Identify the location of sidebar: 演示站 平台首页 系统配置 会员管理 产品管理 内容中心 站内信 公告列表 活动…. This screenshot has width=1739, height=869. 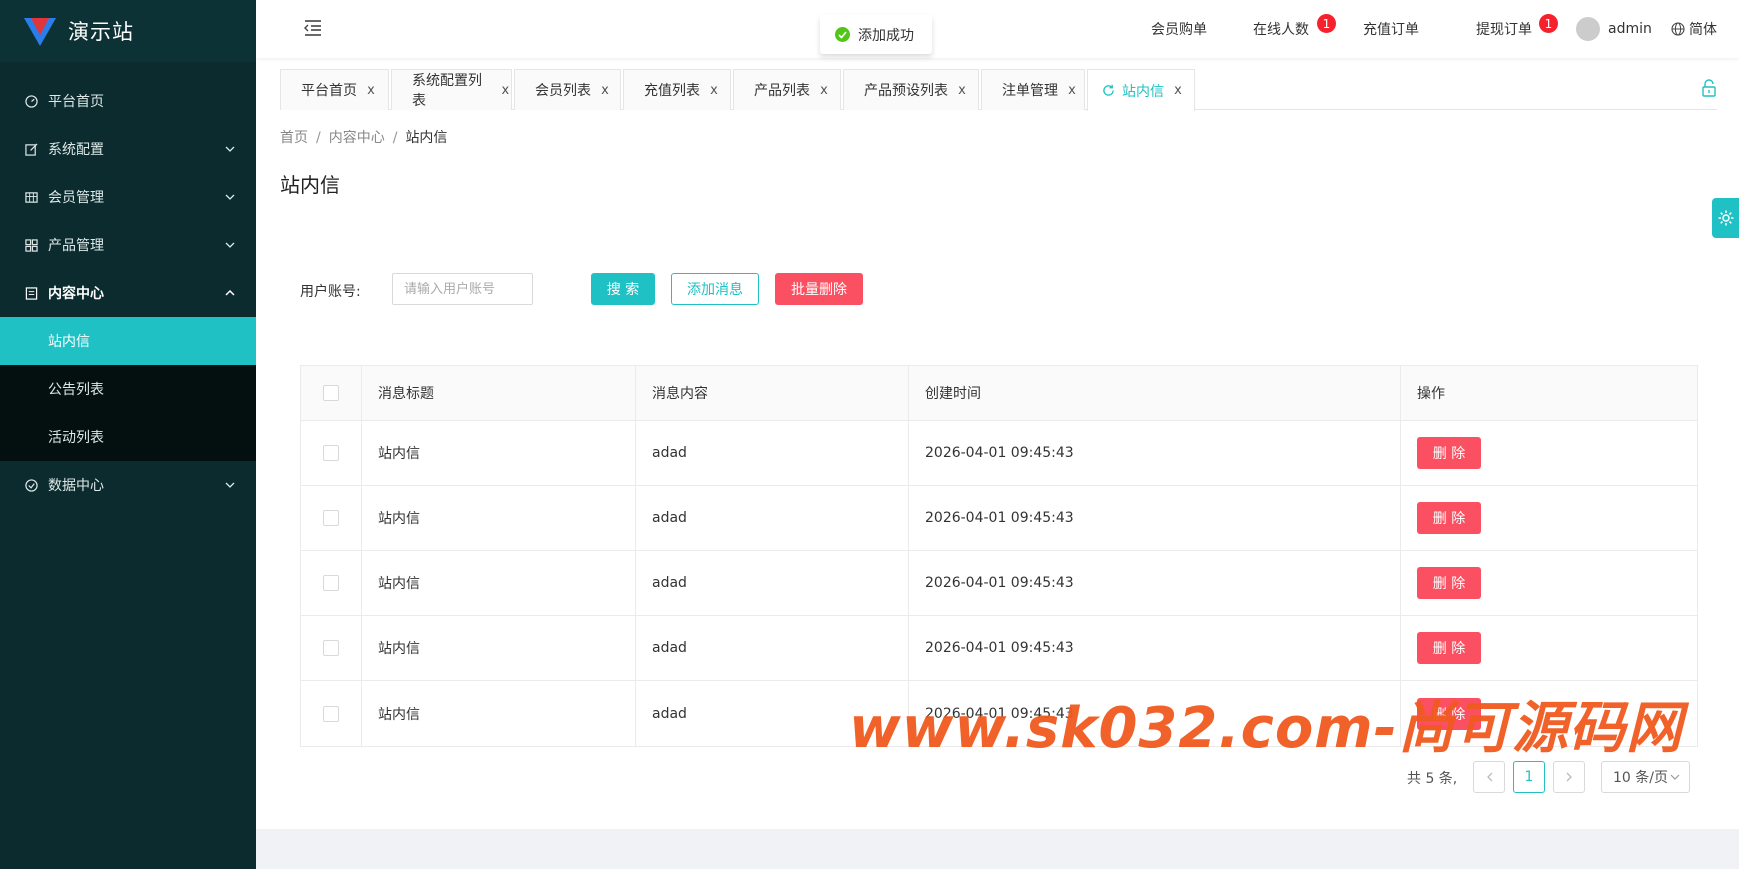
(128, 434).